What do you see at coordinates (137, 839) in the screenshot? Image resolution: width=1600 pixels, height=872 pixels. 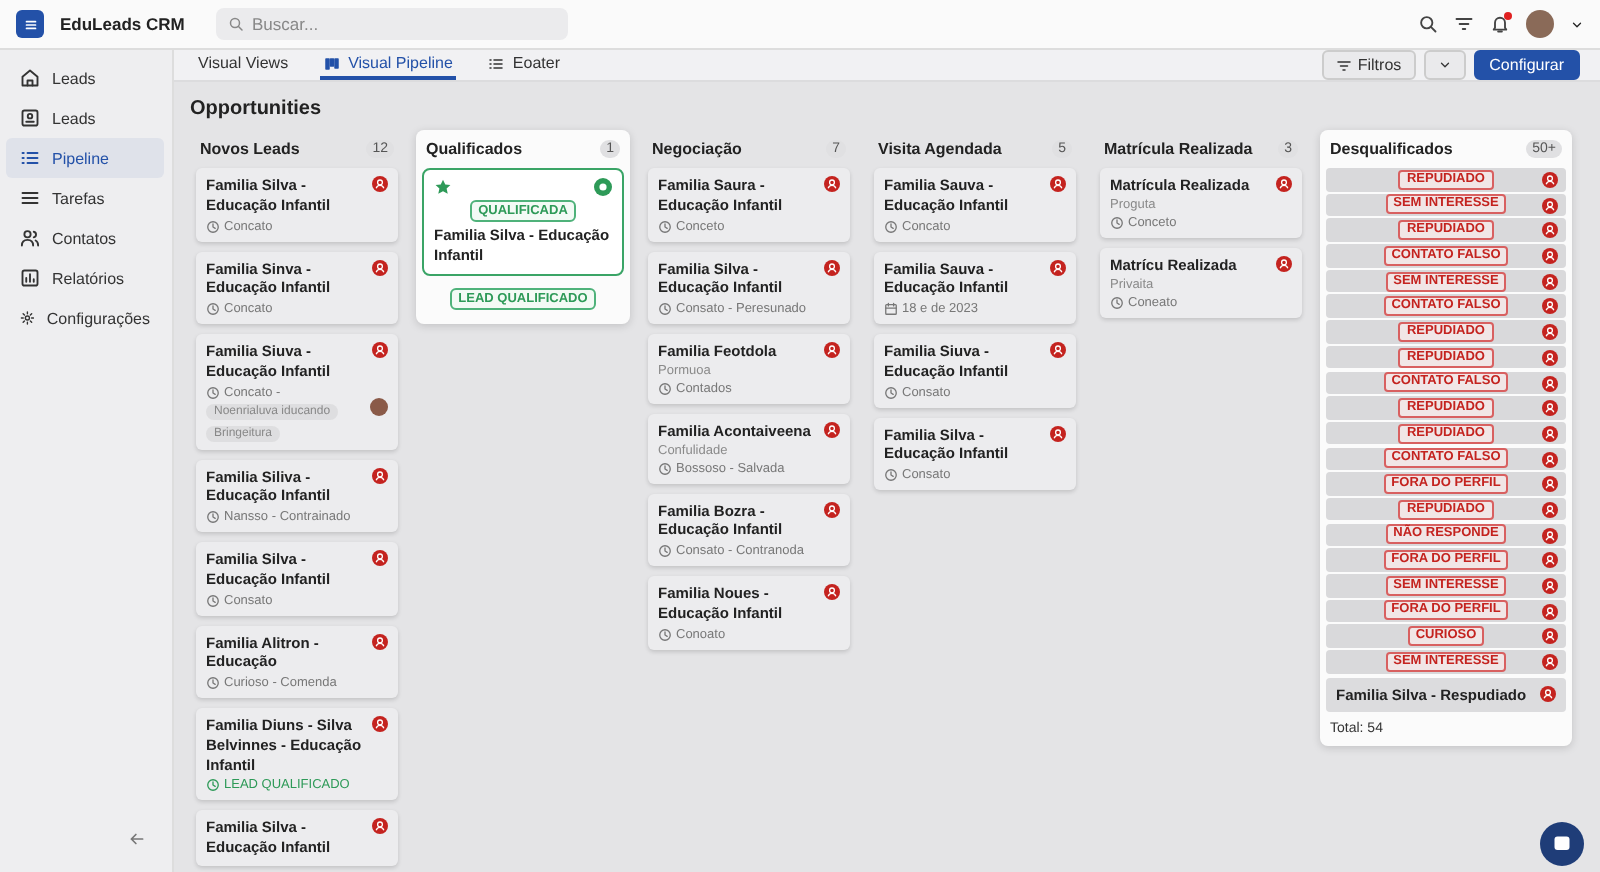 I see `arrow-left-icon` at bounding box center [137, 839].